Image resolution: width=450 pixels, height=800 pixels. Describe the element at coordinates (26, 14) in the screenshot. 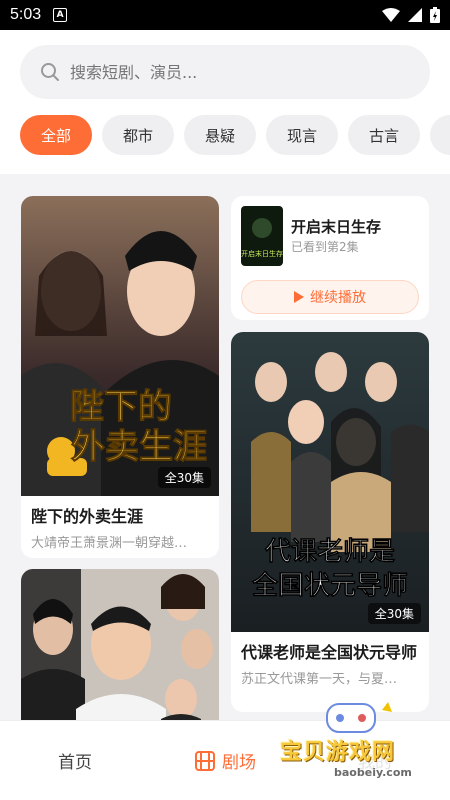

I see `status-time: 5:03` at that location.